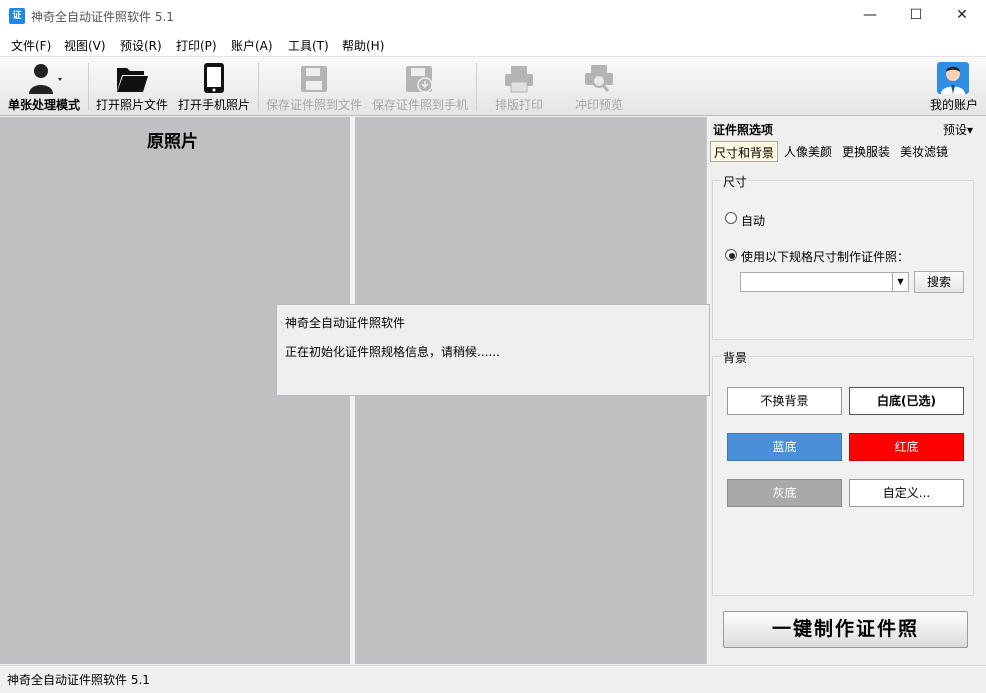  Describe the element at coordinates (845, 629) in the screenshot. I see `make-id-photo-button: 一键制作证件照` at that location.